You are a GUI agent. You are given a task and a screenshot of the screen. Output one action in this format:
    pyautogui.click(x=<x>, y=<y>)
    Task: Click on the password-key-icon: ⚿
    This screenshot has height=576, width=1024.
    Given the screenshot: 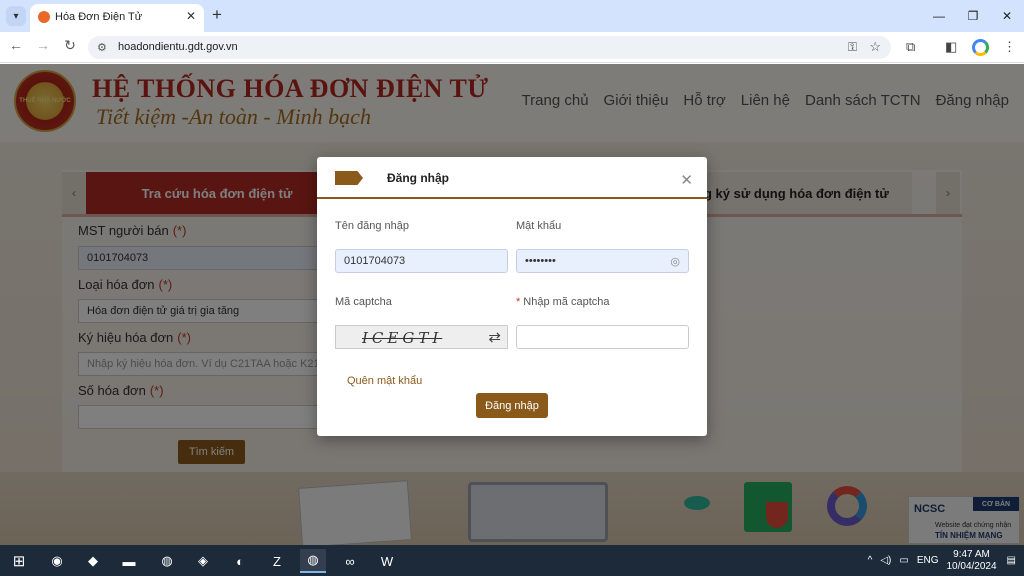 What is the action you would take?
    pyautogui.click(x=852, y=47)
    